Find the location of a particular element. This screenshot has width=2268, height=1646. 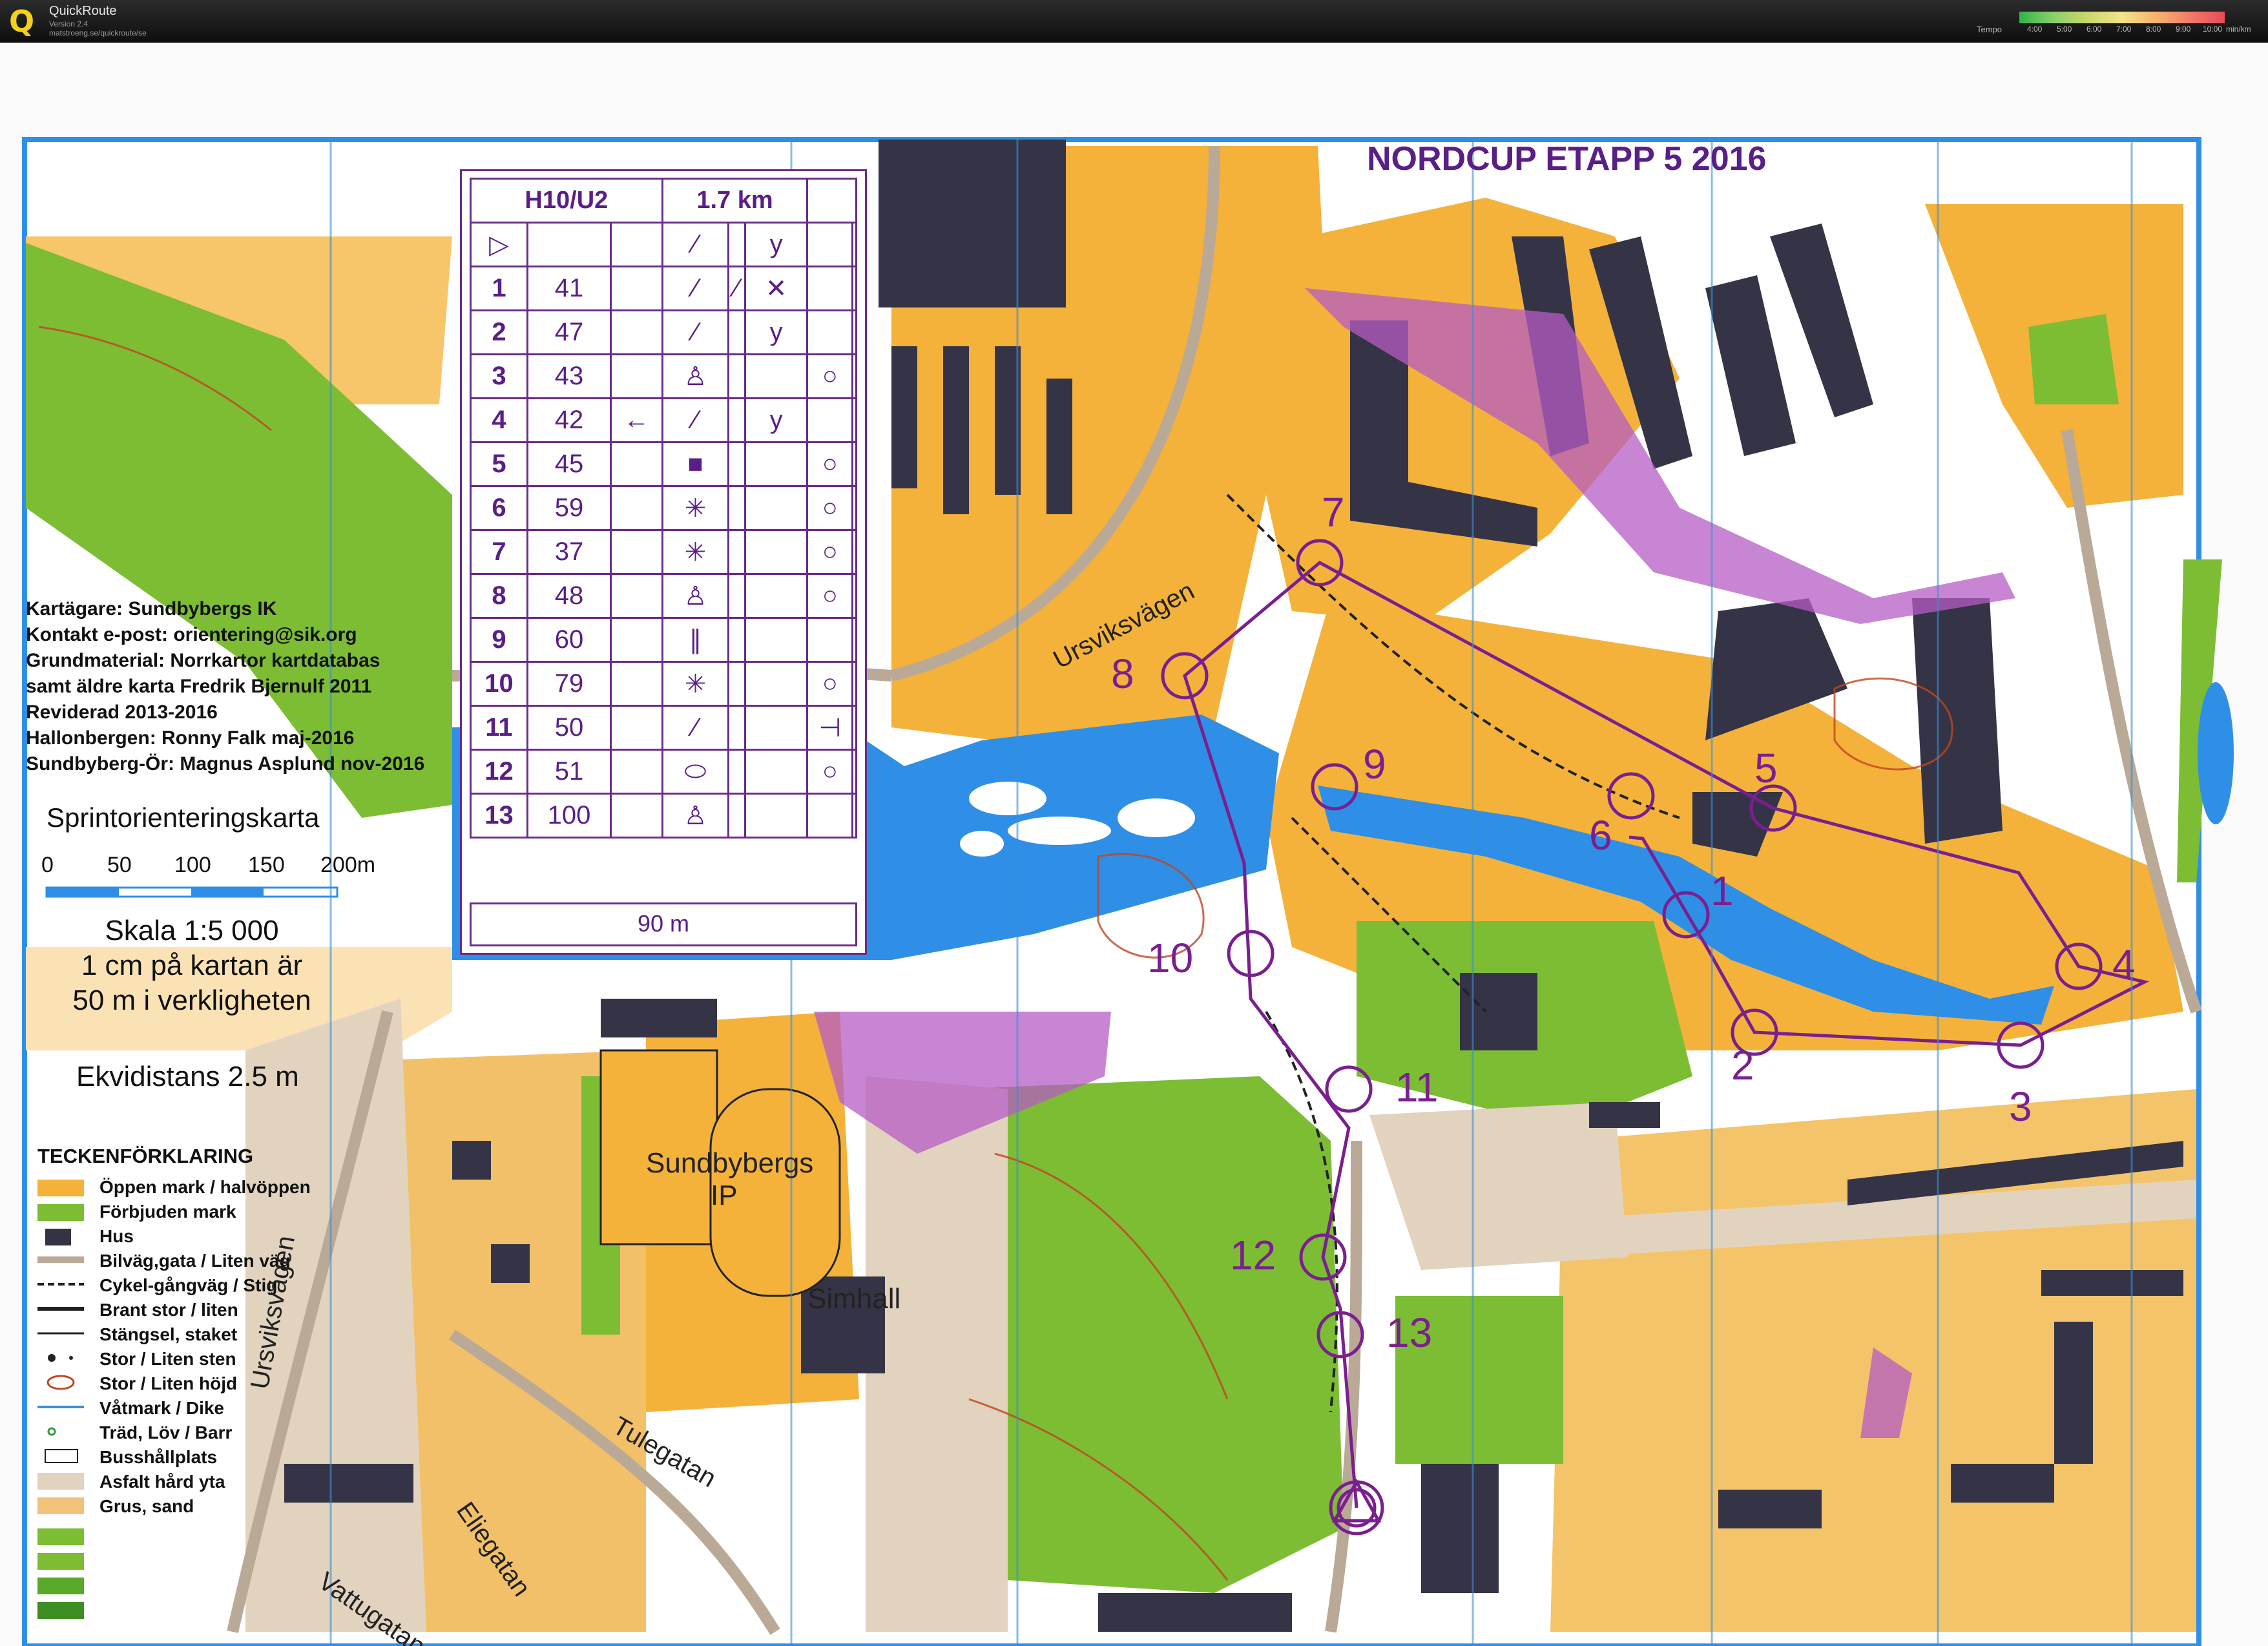

map-title: NORDCUP ETAPP 5 2016 is located at coordinates (1567, 159).